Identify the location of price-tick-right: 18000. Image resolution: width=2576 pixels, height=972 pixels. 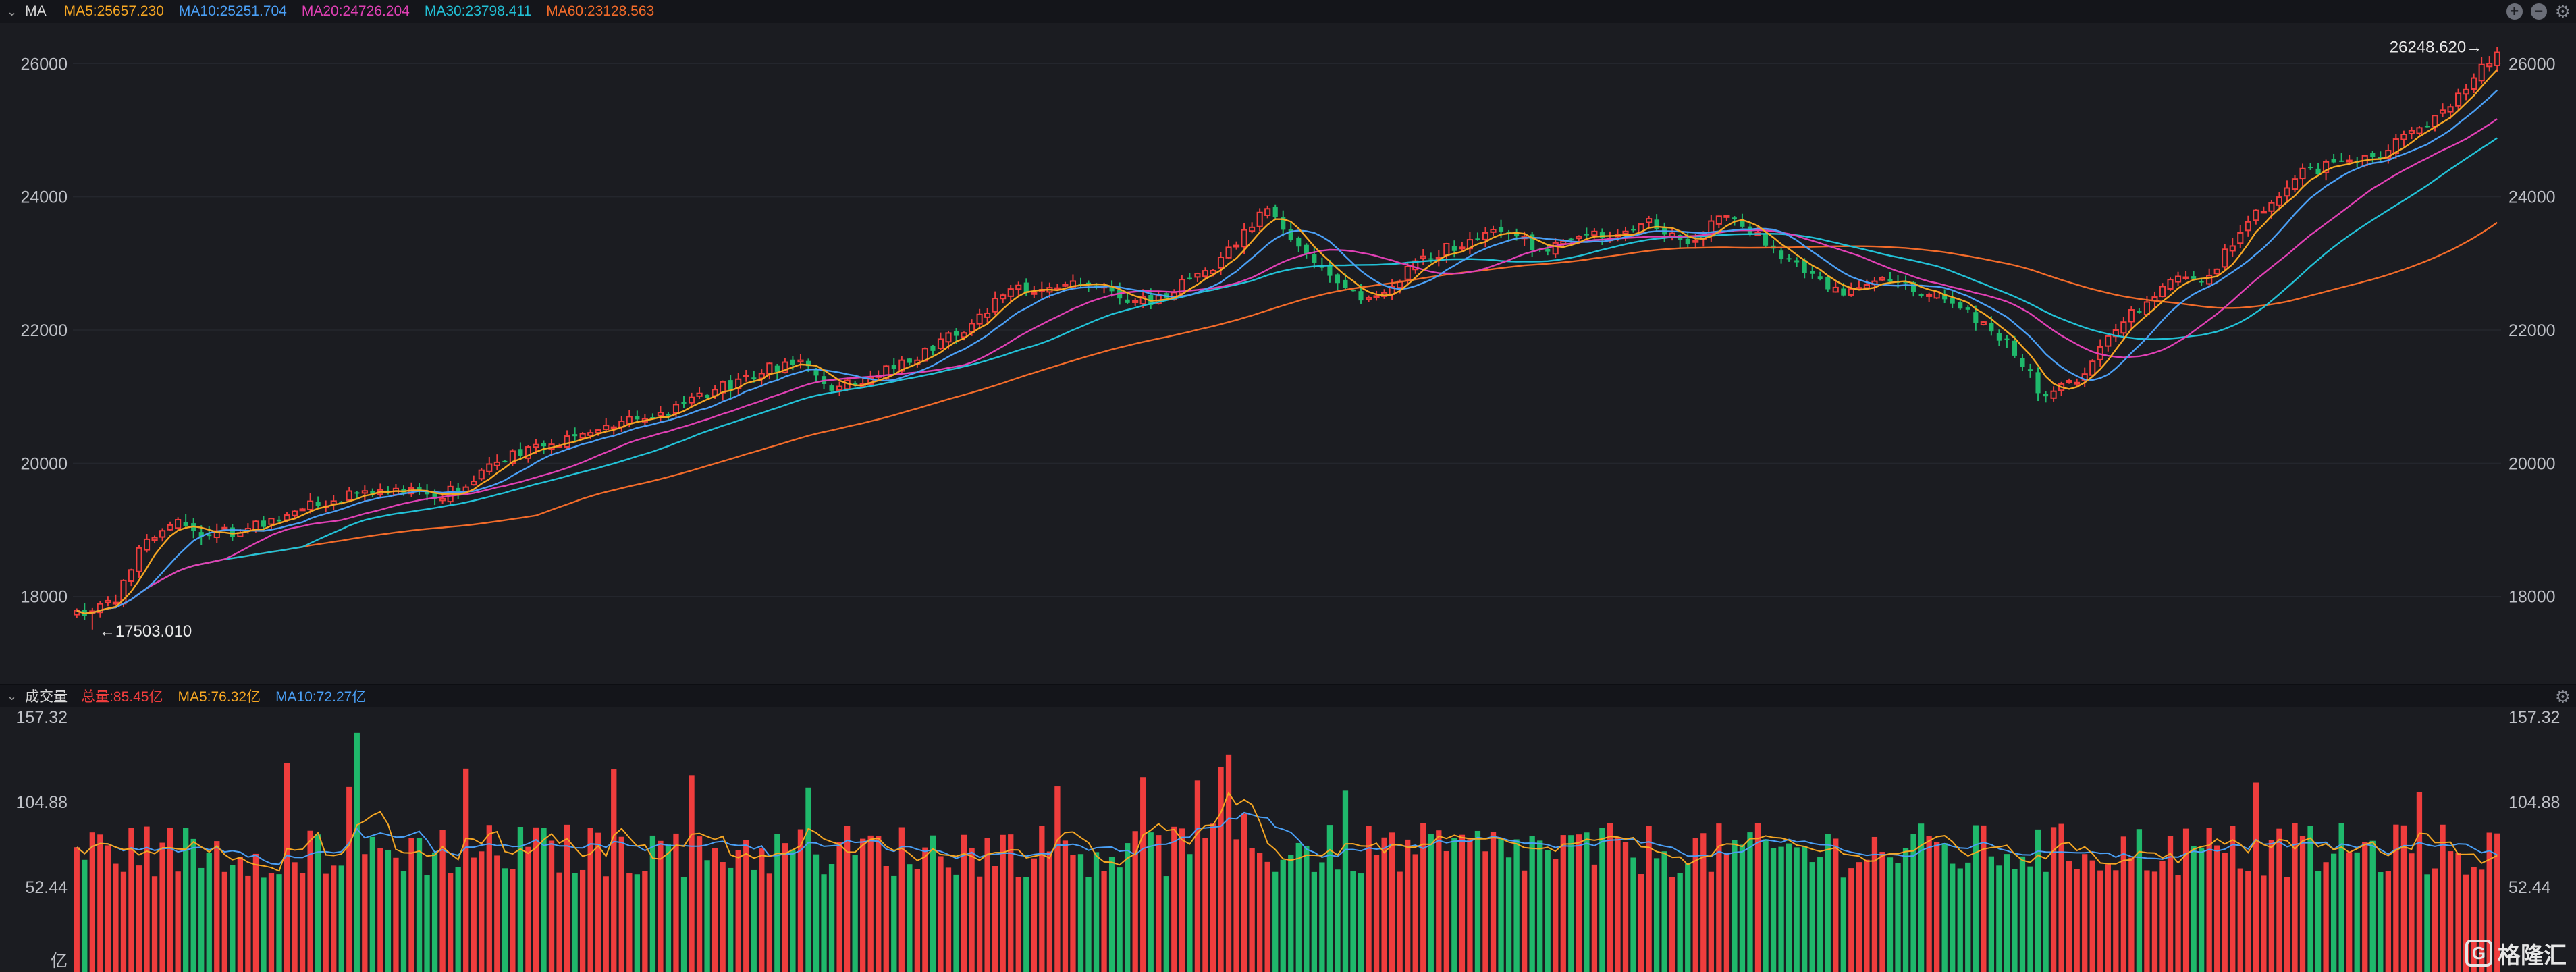
(2532, 597).